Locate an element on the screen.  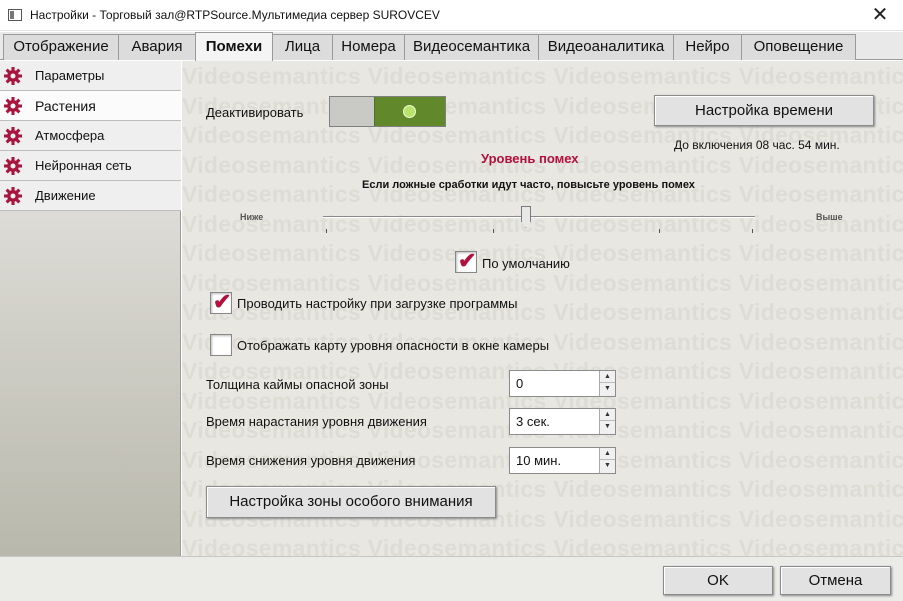
slider-low-label: Ниже is located at coordinates (252, 217).